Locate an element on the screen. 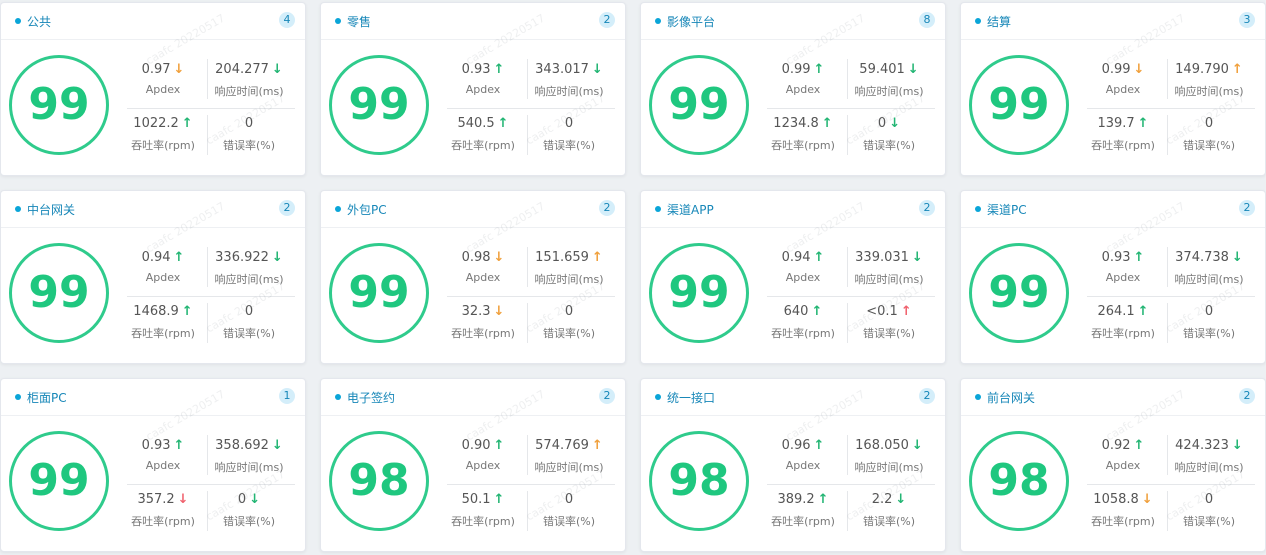  card-title: 电子签约 is located at coordinates (371, 397).